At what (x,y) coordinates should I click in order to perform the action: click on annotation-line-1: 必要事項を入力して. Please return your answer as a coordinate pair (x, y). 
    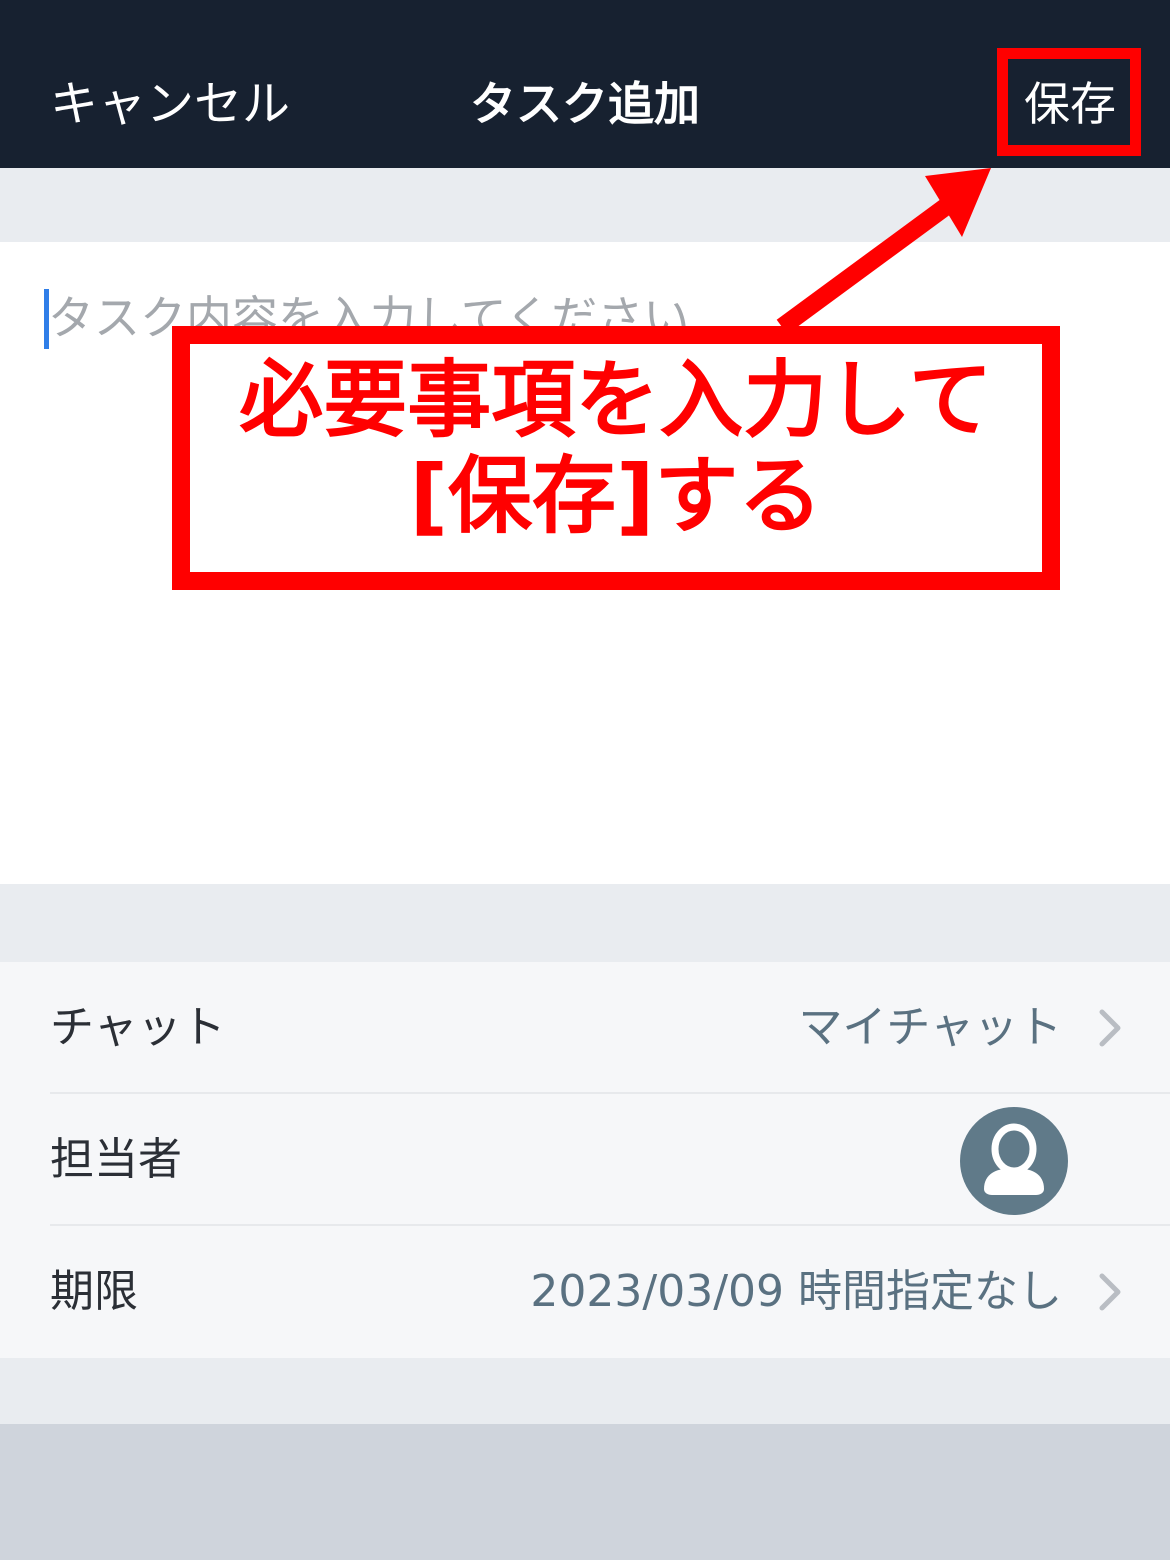
    Looking at the image, I should click on (616, 400).